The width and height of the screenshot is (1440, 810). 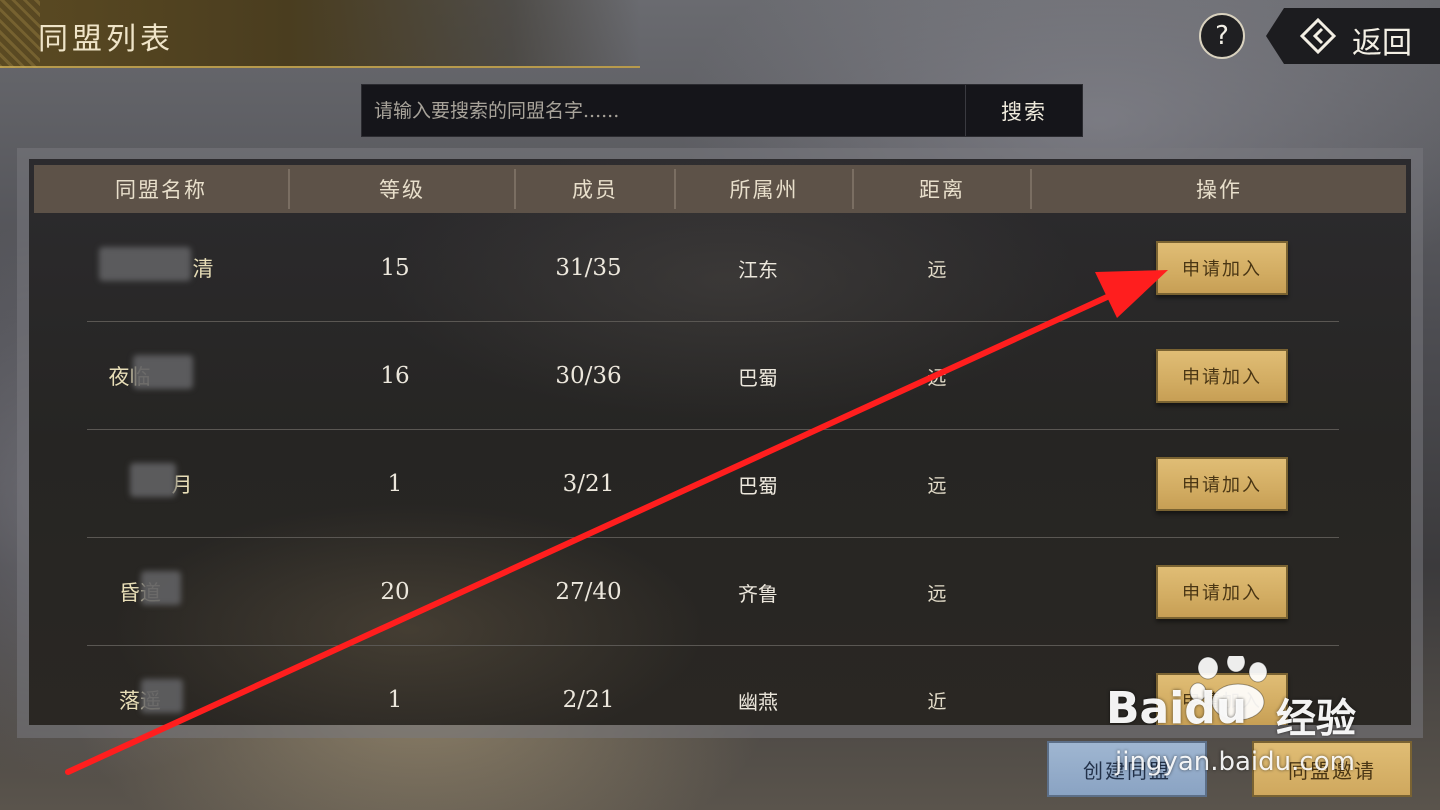 What do you see at coordinates (20, 34) in the screenshot?
I see `title-ornament` at bounding box center [20, 34].